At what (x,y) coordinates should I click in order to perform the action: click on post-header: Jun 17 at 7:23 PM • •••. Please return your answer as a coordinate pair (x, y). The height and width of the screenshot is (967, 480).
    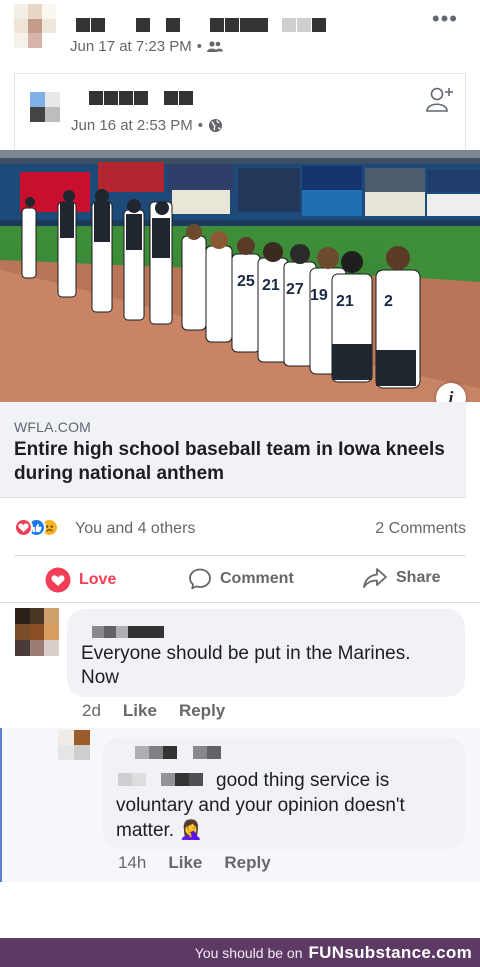
    Looking at the image, I should click on (240, 35).